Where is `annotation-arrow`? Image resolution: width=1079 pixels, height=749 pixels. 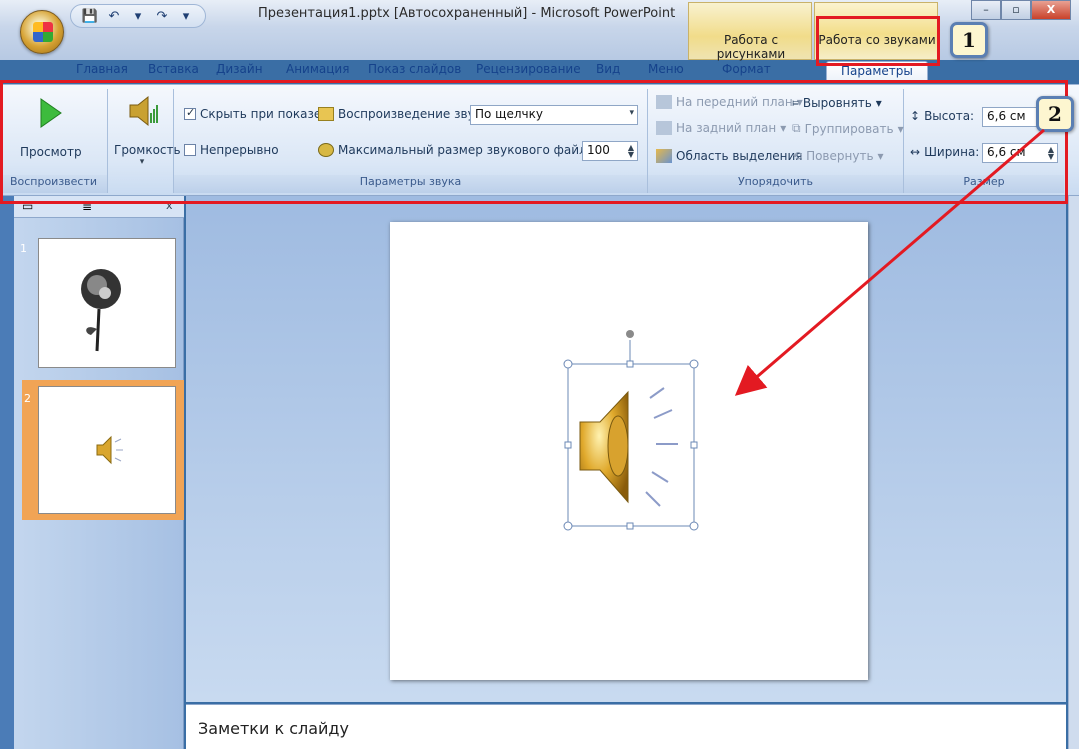
annotation-arrow is located at coordinates (889, 262).